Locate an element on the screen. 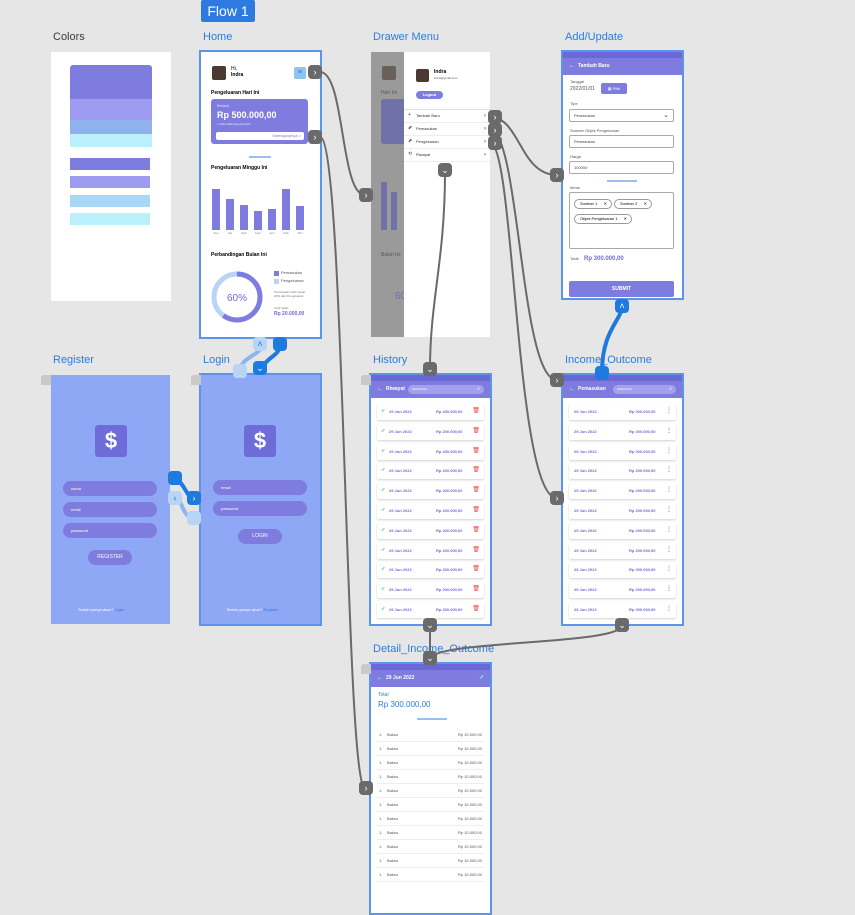 Image resolution: width=855 pixels, height=915 pixels. connector-home-detail is located at coordinates (342, 462).